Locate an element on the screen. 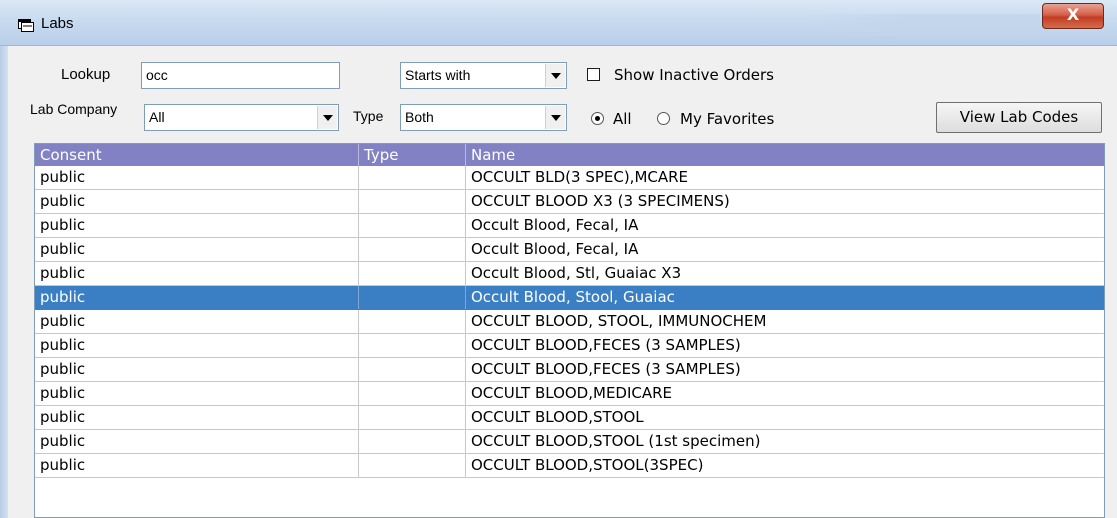 This screenshot has width=1117, height=518. show-inactive-label: Show Inactive Orders is located at coordinates (694, 75).